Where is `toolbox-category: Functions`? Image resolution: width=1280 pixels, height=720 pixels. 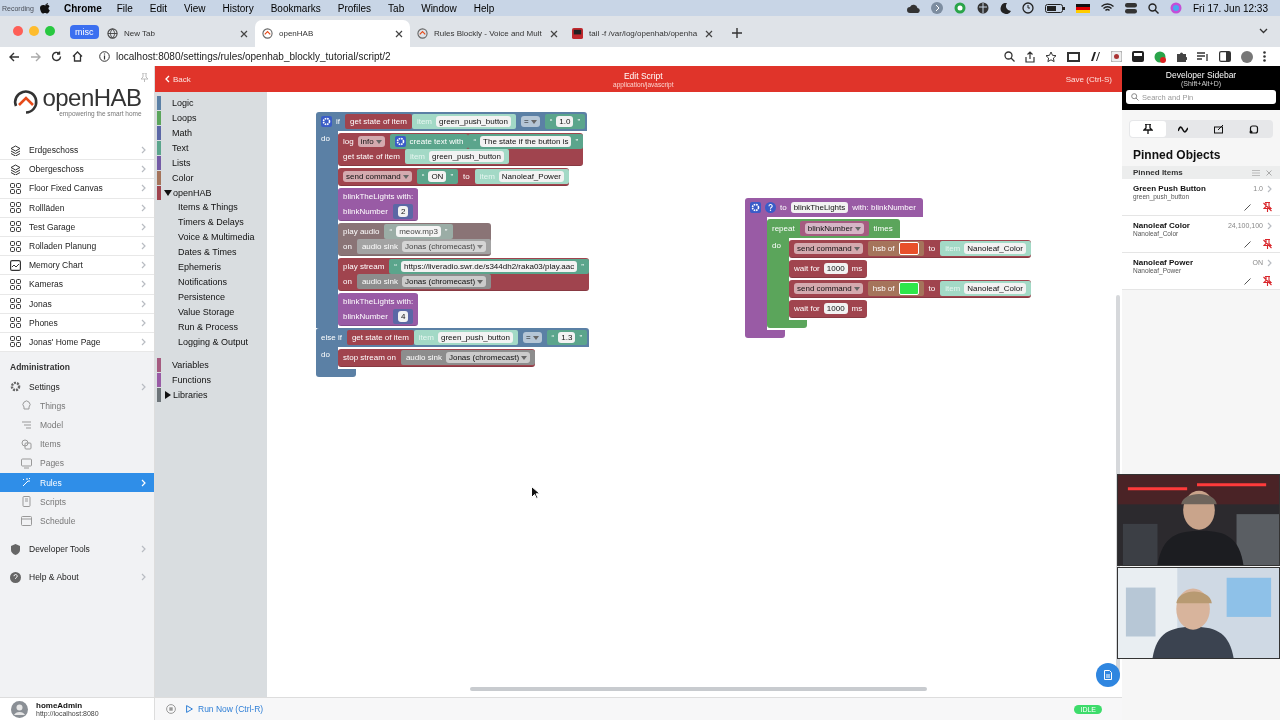
toolbox-category: Functions is located at coordinates (211, 379).